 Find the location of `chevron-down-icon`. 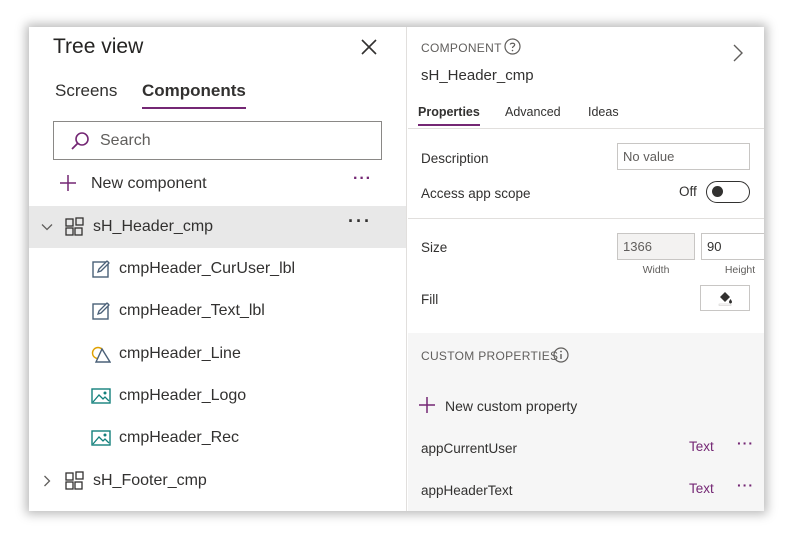

chevron-down-icon is located at coordinates (47, 227).